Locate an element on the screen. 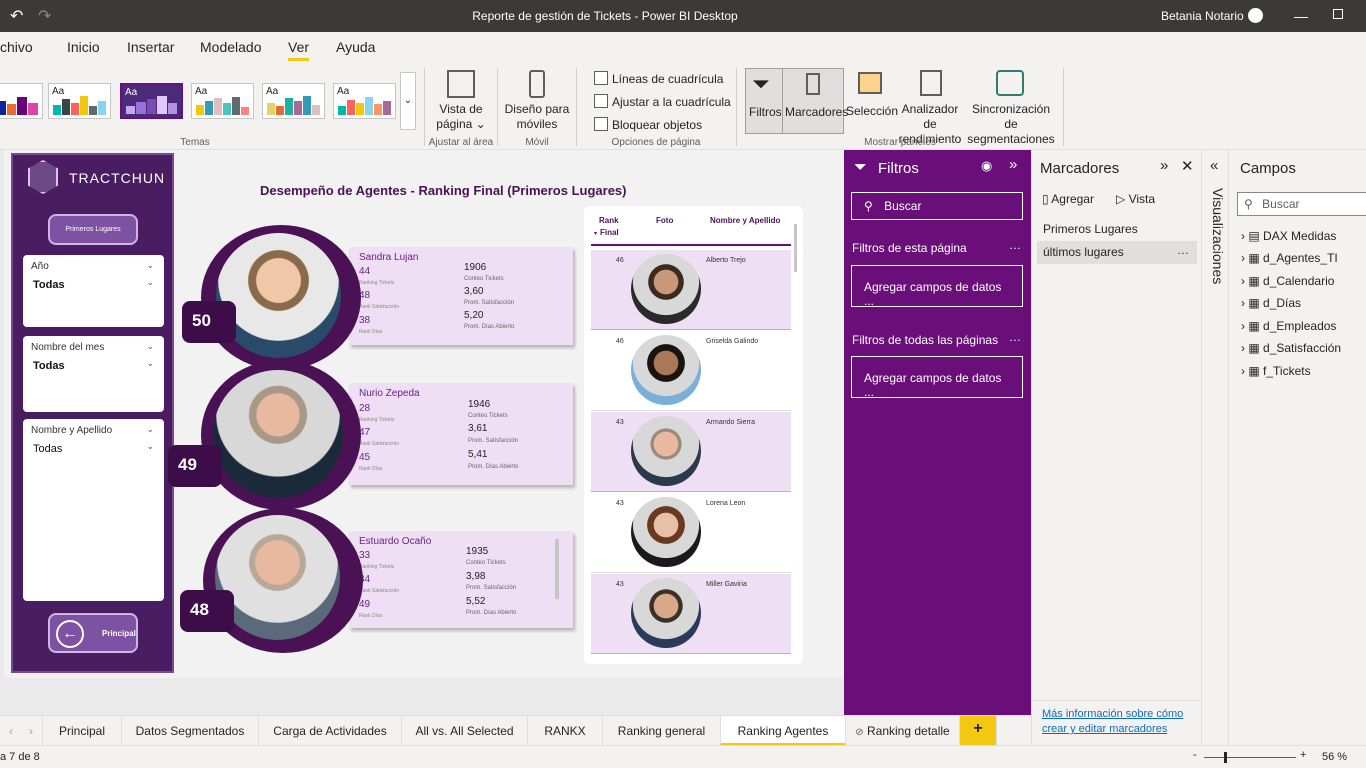 The image size is (1366, 768). add-bookmark-button: ▯ Agregar is located at coordinates (1068, 199).